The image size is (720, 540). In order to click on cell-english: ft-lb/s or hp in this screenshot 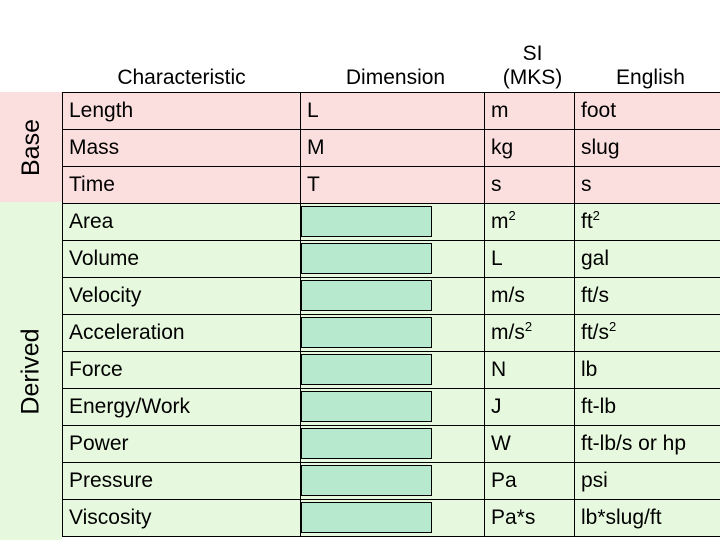, I will do `click(647, 443)`.